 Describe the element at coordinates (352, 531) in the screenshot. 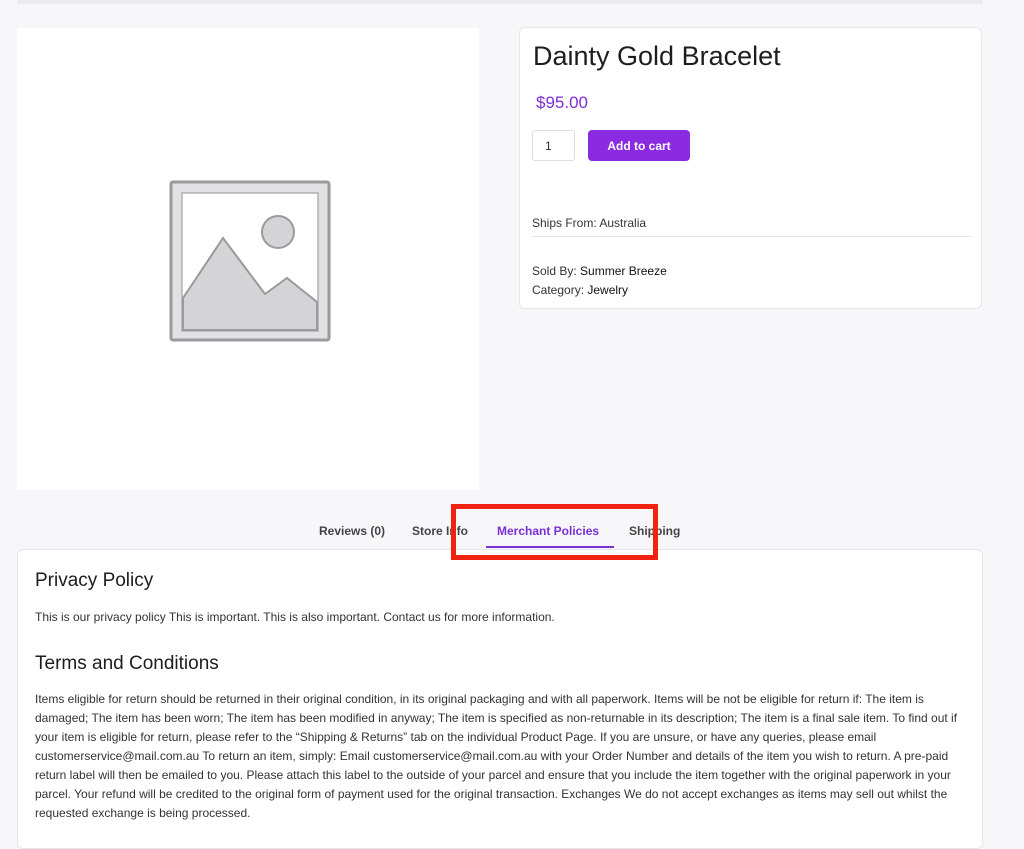

I see `tab-reviews: Reviews (0)` at that location.